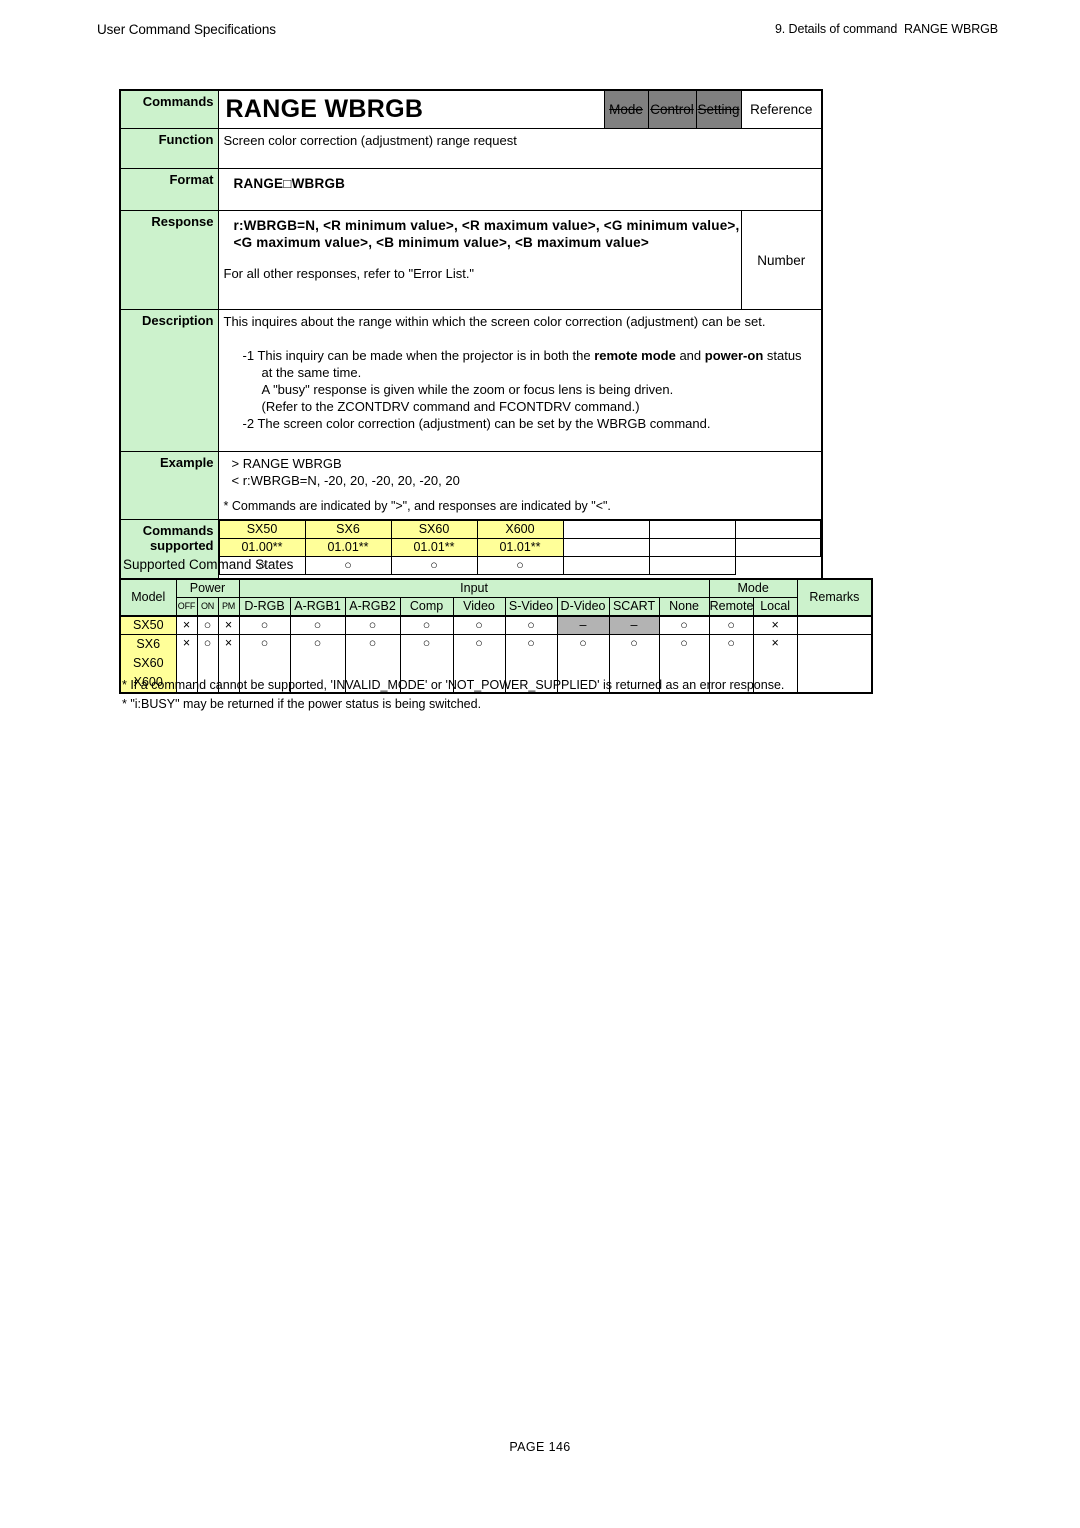  Describe the element at coordinates (148, 625) in the screenshot. I see `states-row-model-sx50: SX50` at that location.